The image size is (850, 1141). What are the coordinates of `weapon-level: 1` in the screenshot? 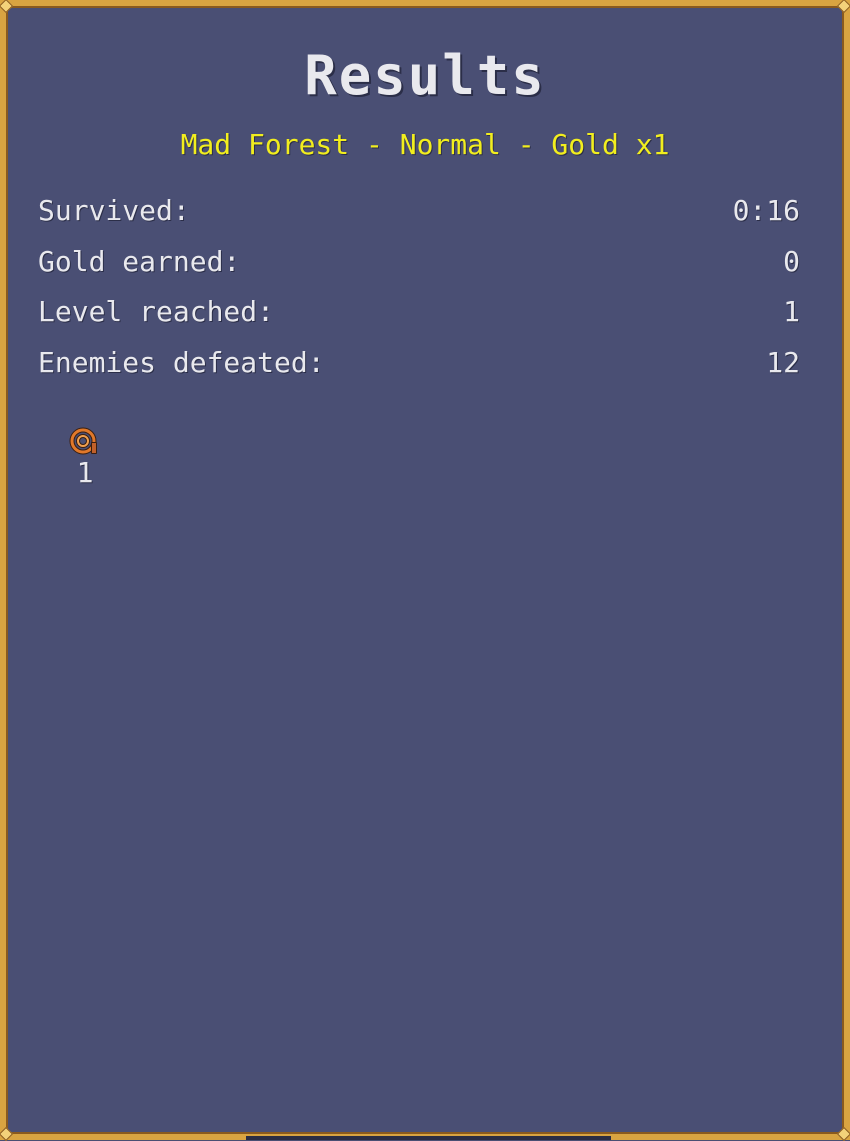 It's located at (85, 472).